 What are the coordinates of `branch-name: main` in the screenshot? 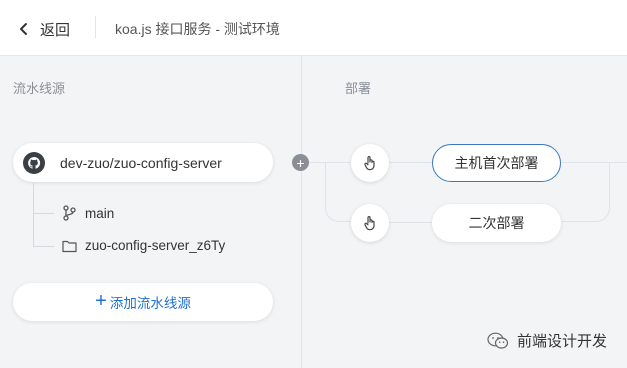 It's located at (100, 213).